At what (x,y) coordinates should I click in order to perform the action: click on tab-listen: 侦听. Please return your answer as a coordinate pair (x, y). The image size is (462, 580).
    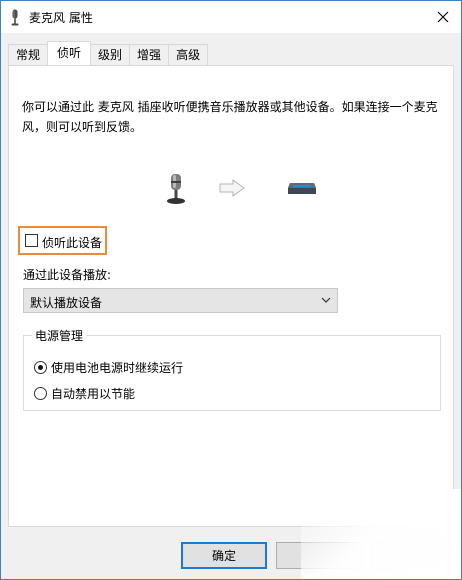
    Looking at the image, I should click on (69, 53).